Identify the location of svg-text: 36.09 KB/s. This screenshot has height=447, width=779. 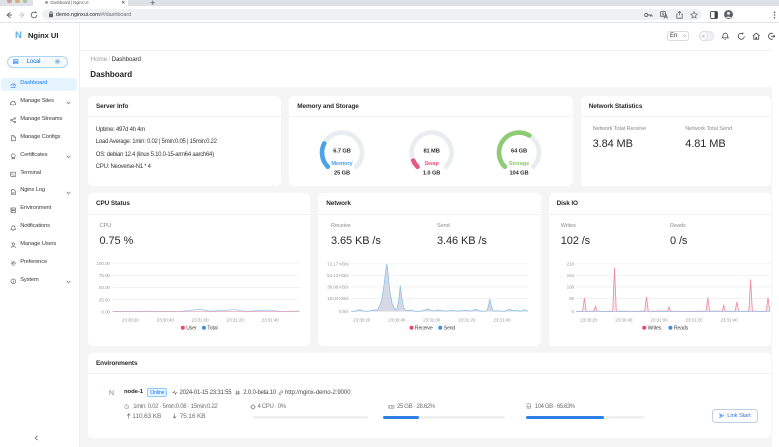
(338, 287).